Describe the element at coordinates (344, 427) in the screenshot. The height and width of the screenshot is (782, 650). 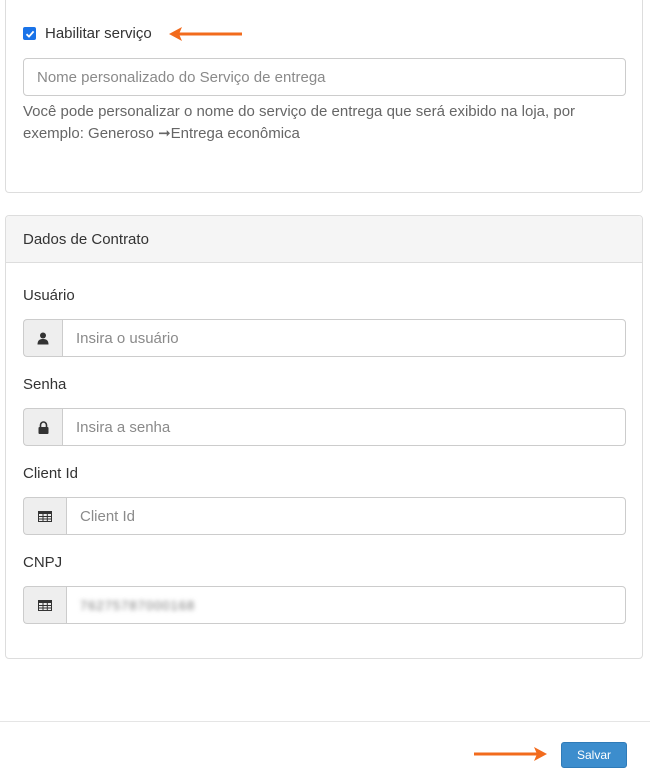
I see `password-input` at that location.